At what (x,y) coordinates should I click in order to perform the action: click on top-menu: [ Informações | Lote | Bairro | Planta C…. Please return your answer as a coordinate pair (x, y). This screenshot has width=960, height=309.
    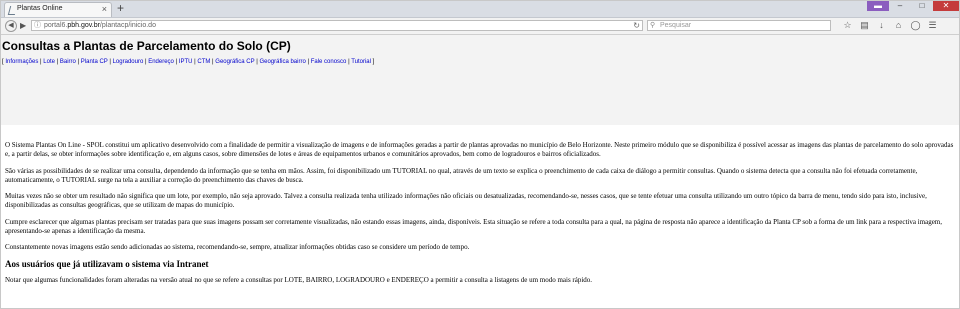
    Looking at the image, I should click on (188, 62).